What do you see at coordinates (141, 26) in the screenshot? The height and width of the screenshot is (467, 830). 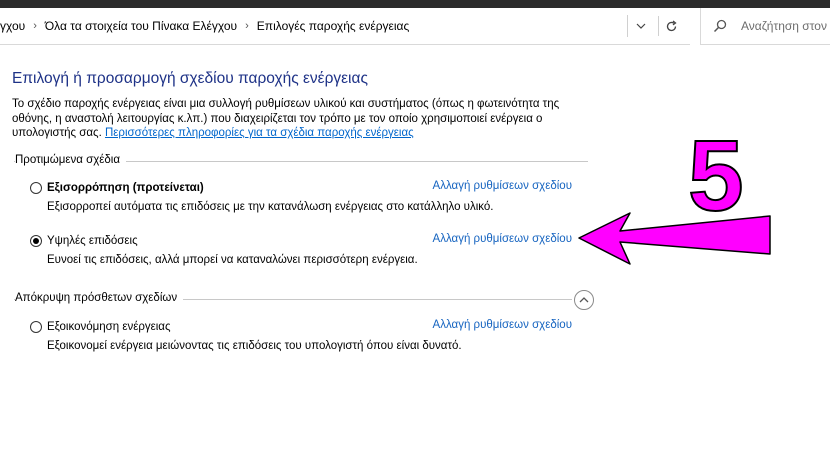 I see `breadcrumb-item-all-control-panel-items: Όλα τα στοιχεία του Πίνακα Ελέγχου` at bounding box center [141, 26].